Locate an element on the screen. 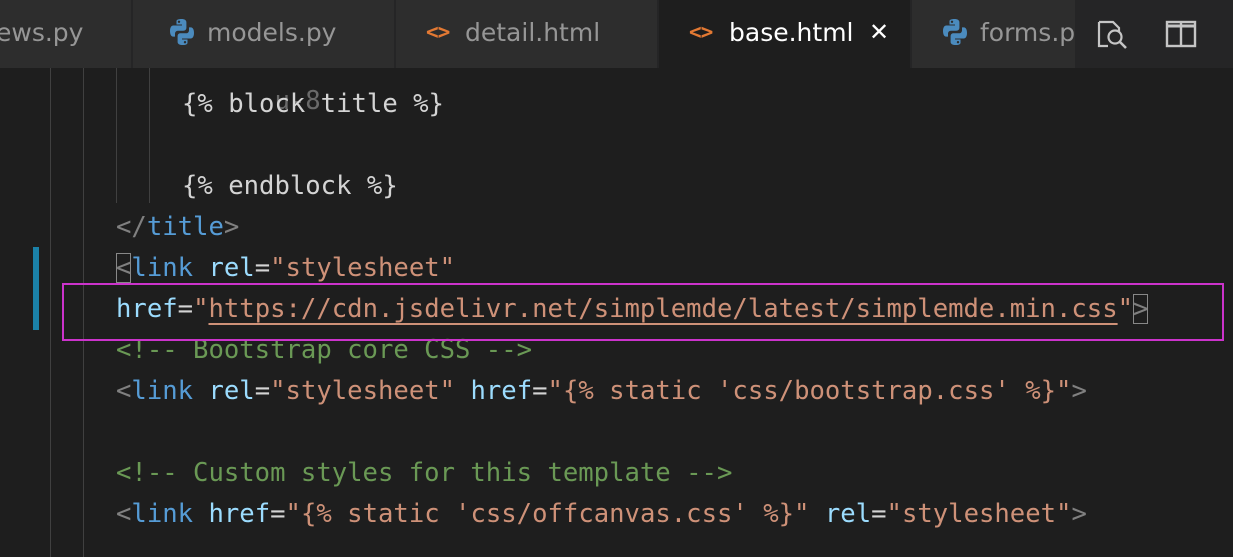 This screenshot has width=1233, height=557. code-token-str: "{% static 'css/bootstrap.css' %}" is located at coordinates (809, 391).